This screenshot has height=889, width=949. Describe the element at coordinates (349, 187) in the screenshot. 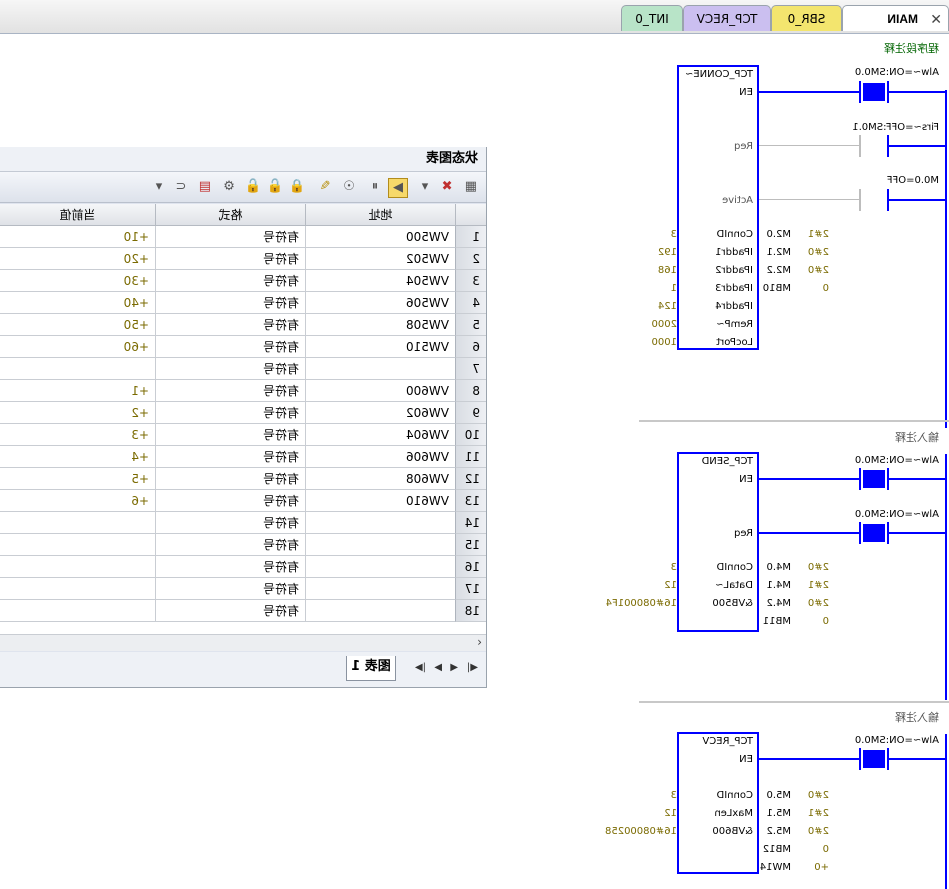

I see `read-once-icon: ☉` at that location.